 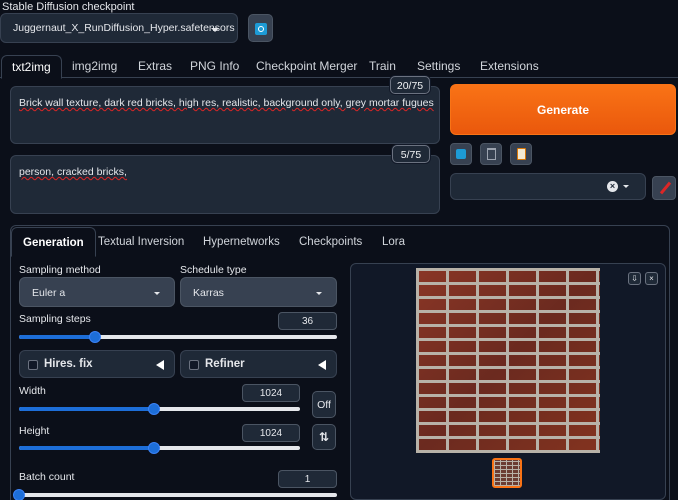 What do you see at coordinates (155, 66) in the screenshot?
I see `tab-extras: Extras` at bounding box center [155, 66].